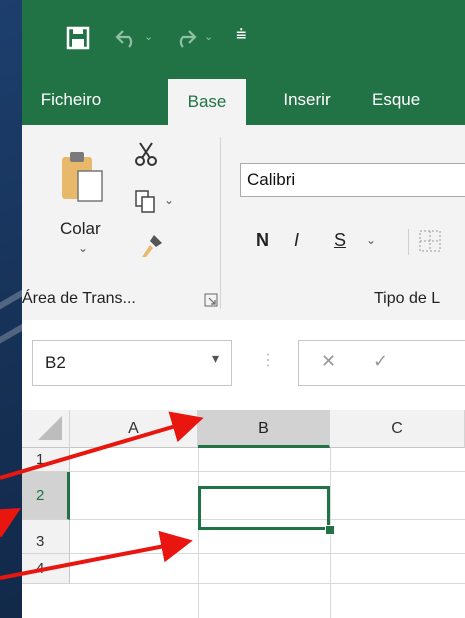 This screenshot has height=618, width=465. What do you see at coordinates (102, 445) in the screenshot?
I see `arrow-to-column-header` at bounding box center [102, 445].